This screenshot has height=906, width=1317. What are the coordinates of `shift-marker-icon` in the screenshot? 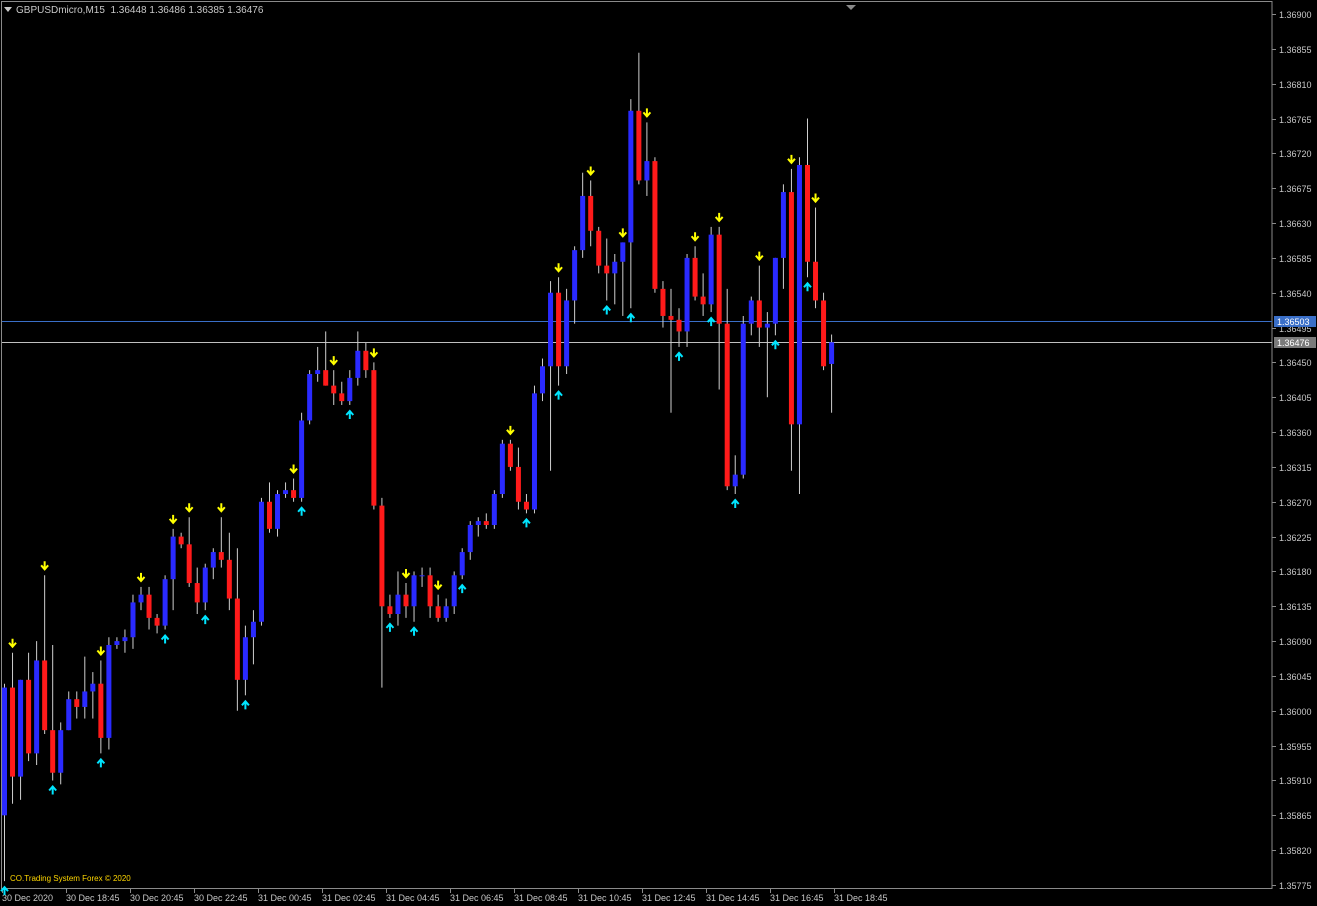 It's located at (851, 7).